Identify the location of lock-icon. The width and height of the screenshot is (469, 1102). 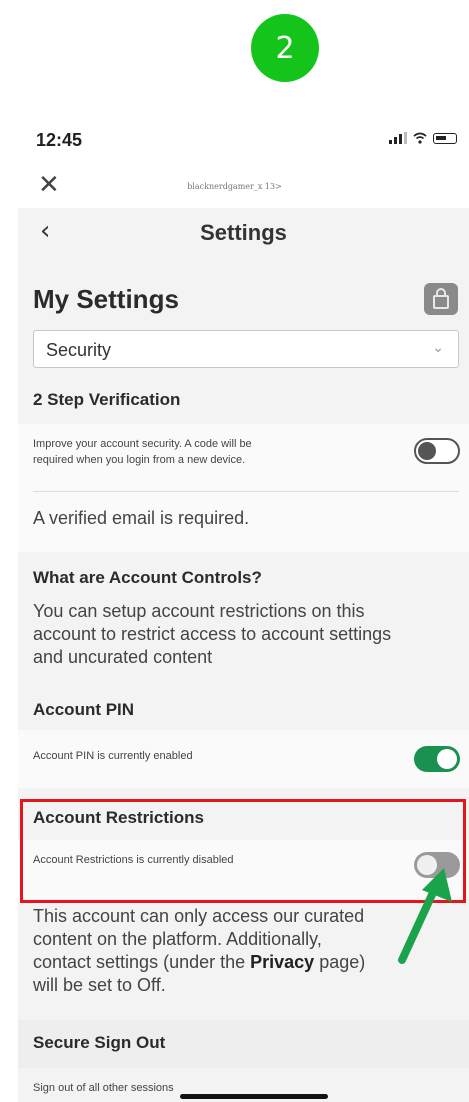
(441, 298).